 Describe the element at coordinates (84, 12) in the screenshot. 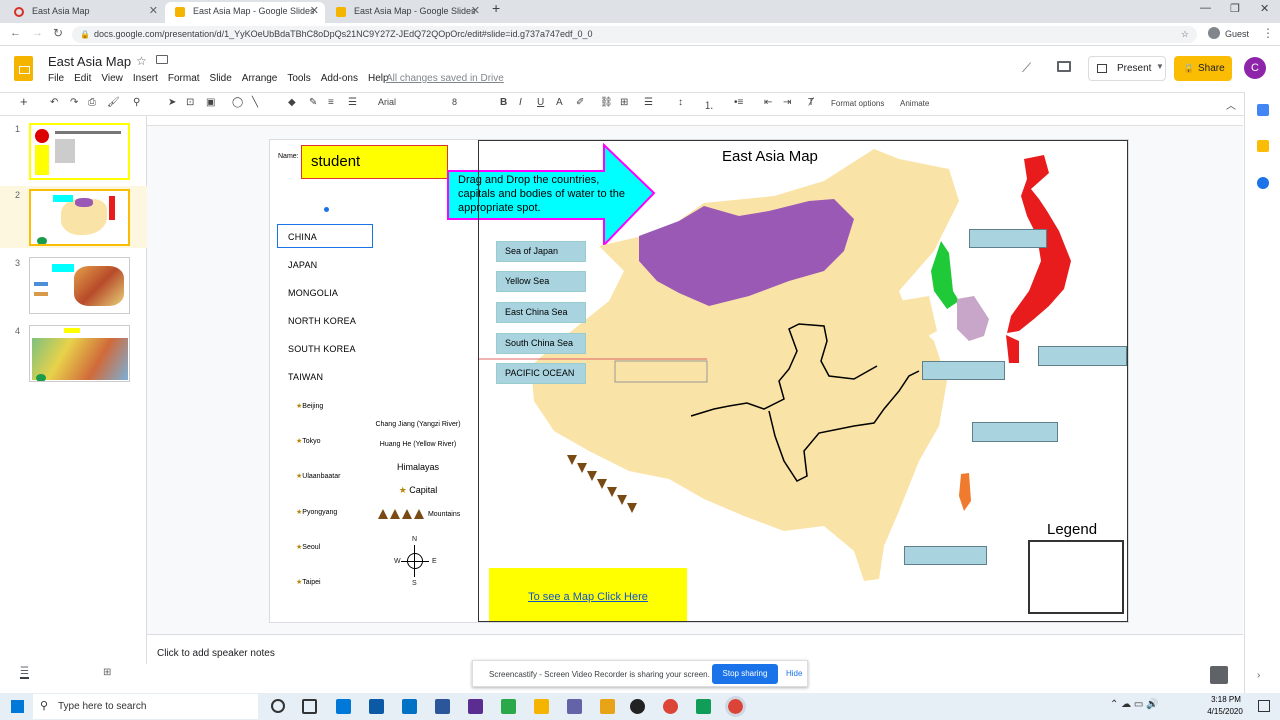

I see `browser-tab-1: East Asia Map ✕` at that location.